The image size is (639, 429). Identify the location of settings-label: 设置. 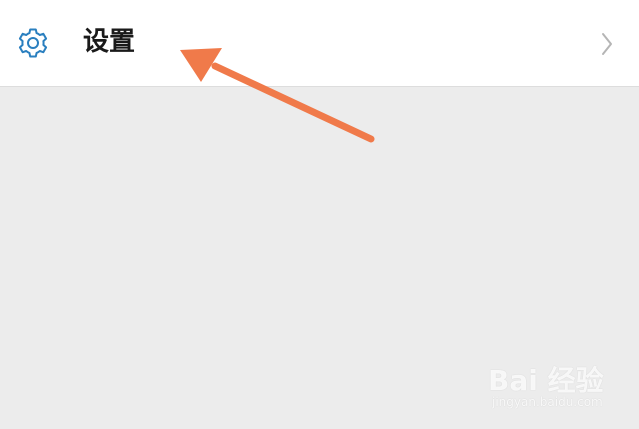
(109, 42).